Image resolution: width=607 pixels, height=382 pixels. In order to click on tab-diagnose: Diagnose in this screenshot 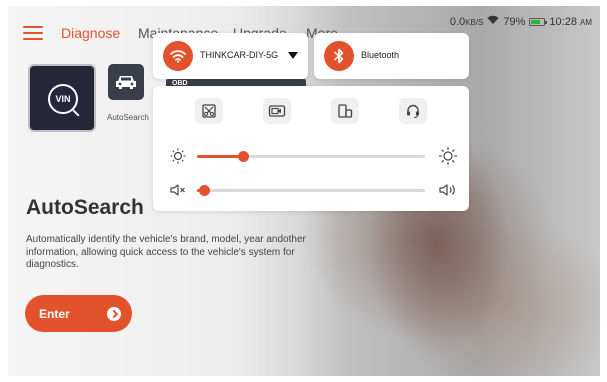, I will do `click(90, 33)`.